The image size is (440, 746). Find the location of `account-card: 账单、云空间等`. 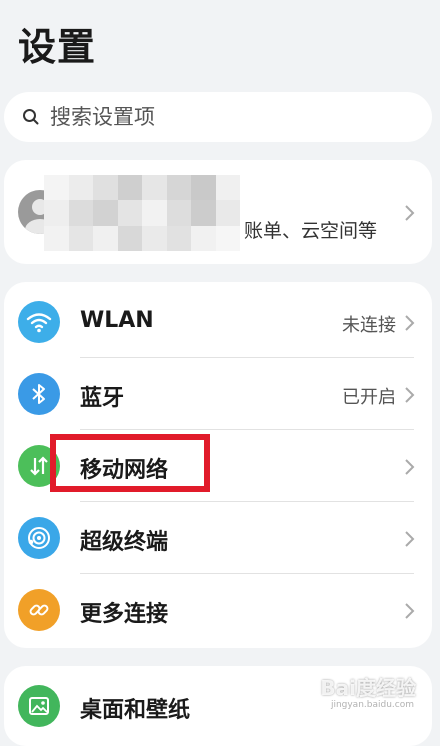

account-card: 账单、云空间等 is located at coordinates (218, 212).